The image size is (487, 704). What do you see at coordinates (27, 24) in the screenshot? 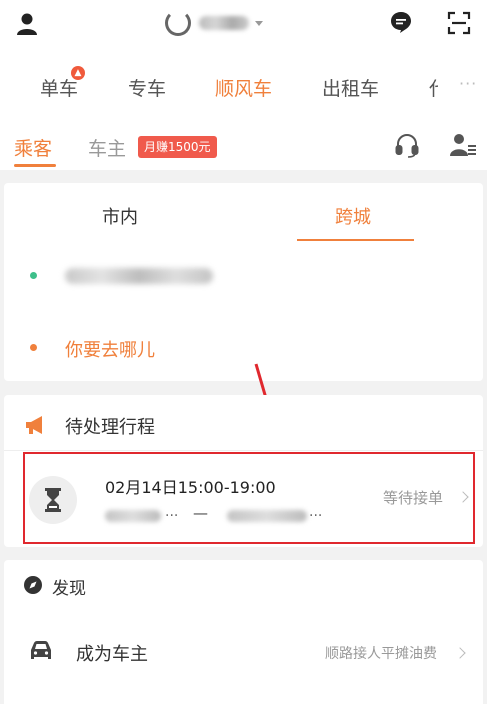
I see `user-icon` at bounding box center [27, 24].